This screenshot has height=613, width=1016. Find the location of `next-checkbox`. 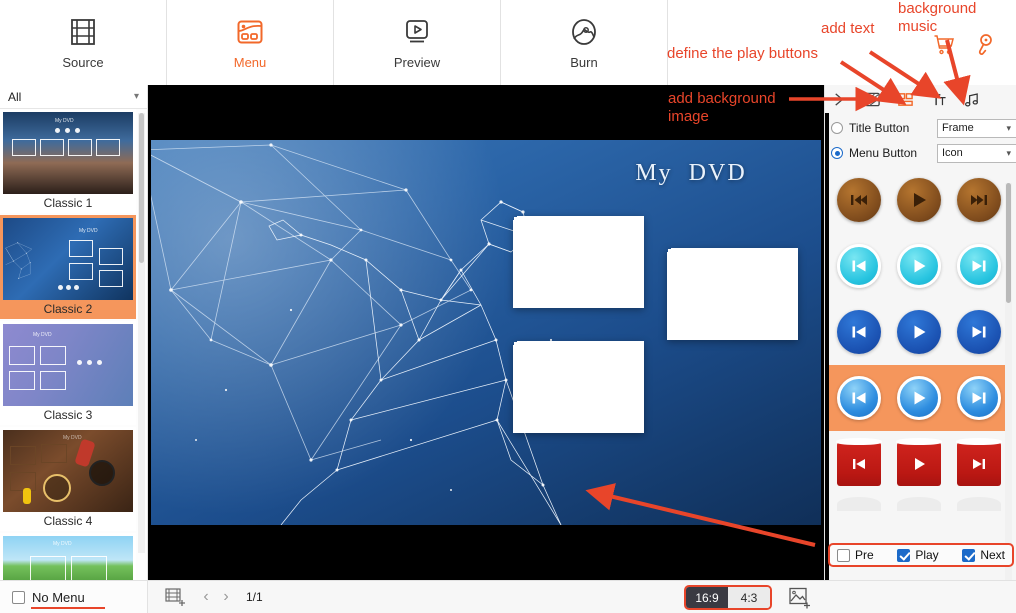

next-checkbox is located at coordinates (969, 555).